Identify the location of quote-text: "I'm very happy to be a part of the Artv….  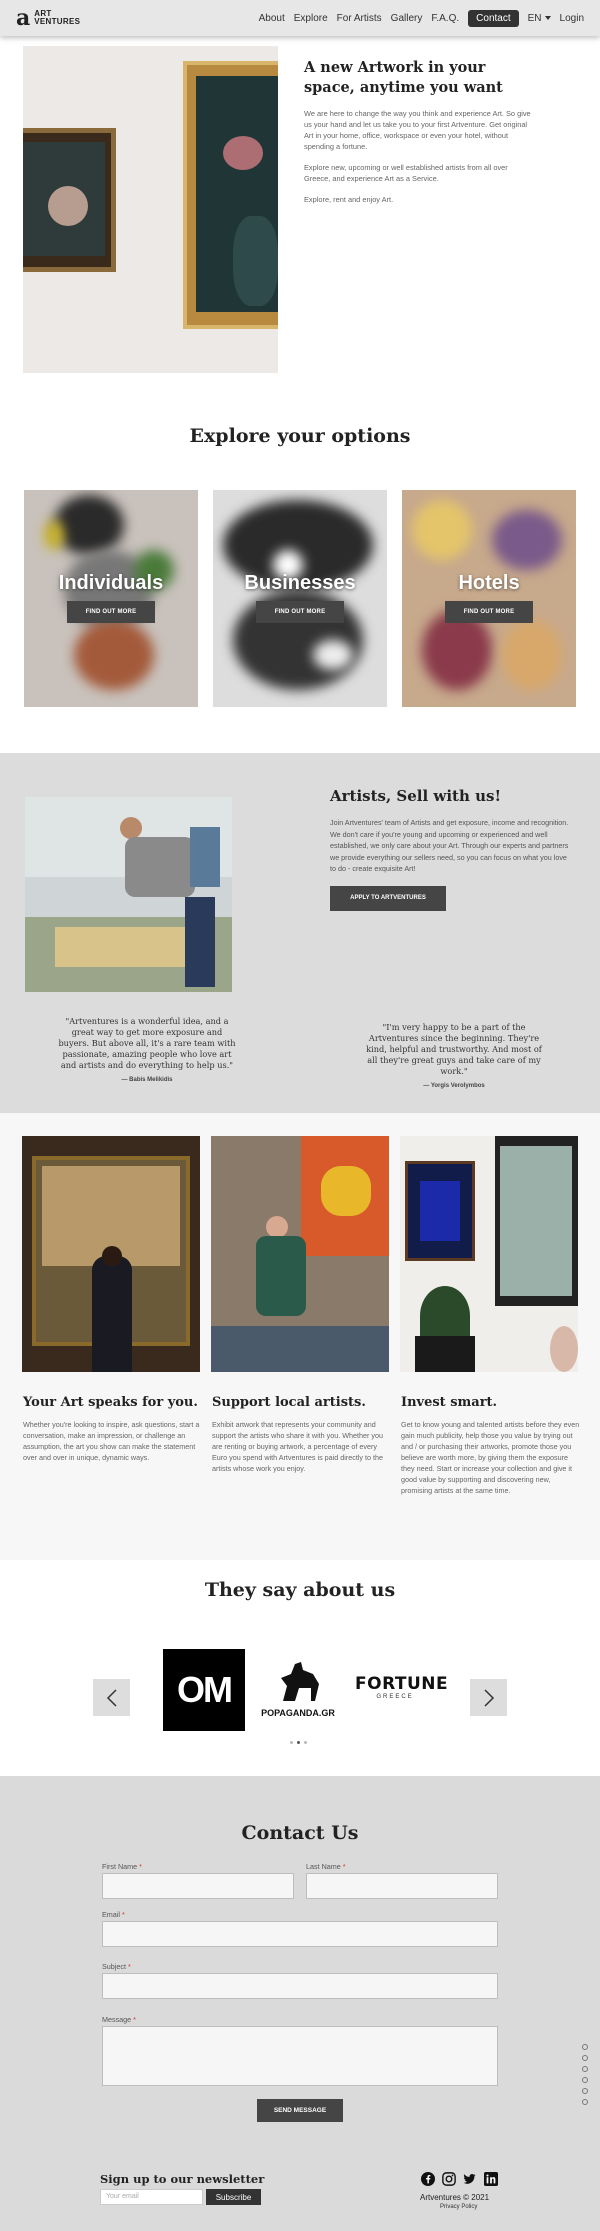
(454, 1049).